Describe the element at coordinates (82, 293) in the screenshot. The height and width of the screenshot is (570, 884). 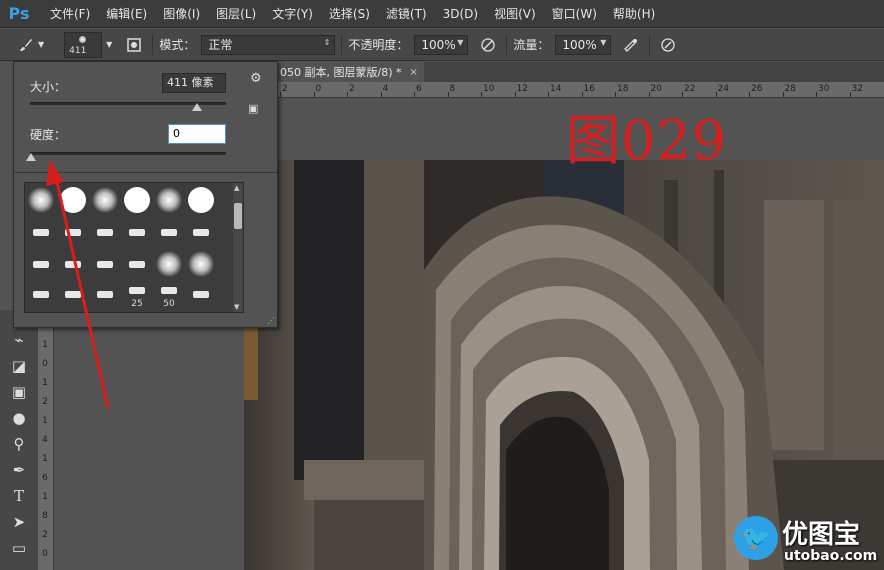
I see `arrow-shaft` at that location.